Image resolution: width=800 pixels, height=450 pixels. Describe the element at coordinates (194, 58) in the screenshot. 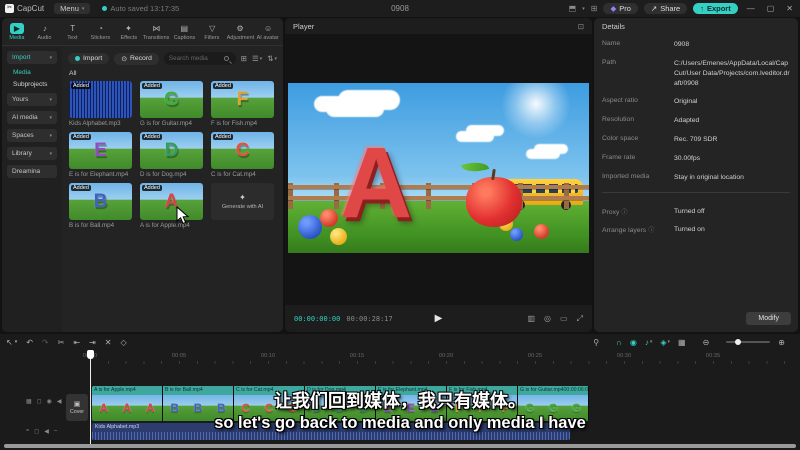

I see `search-input` at that location.